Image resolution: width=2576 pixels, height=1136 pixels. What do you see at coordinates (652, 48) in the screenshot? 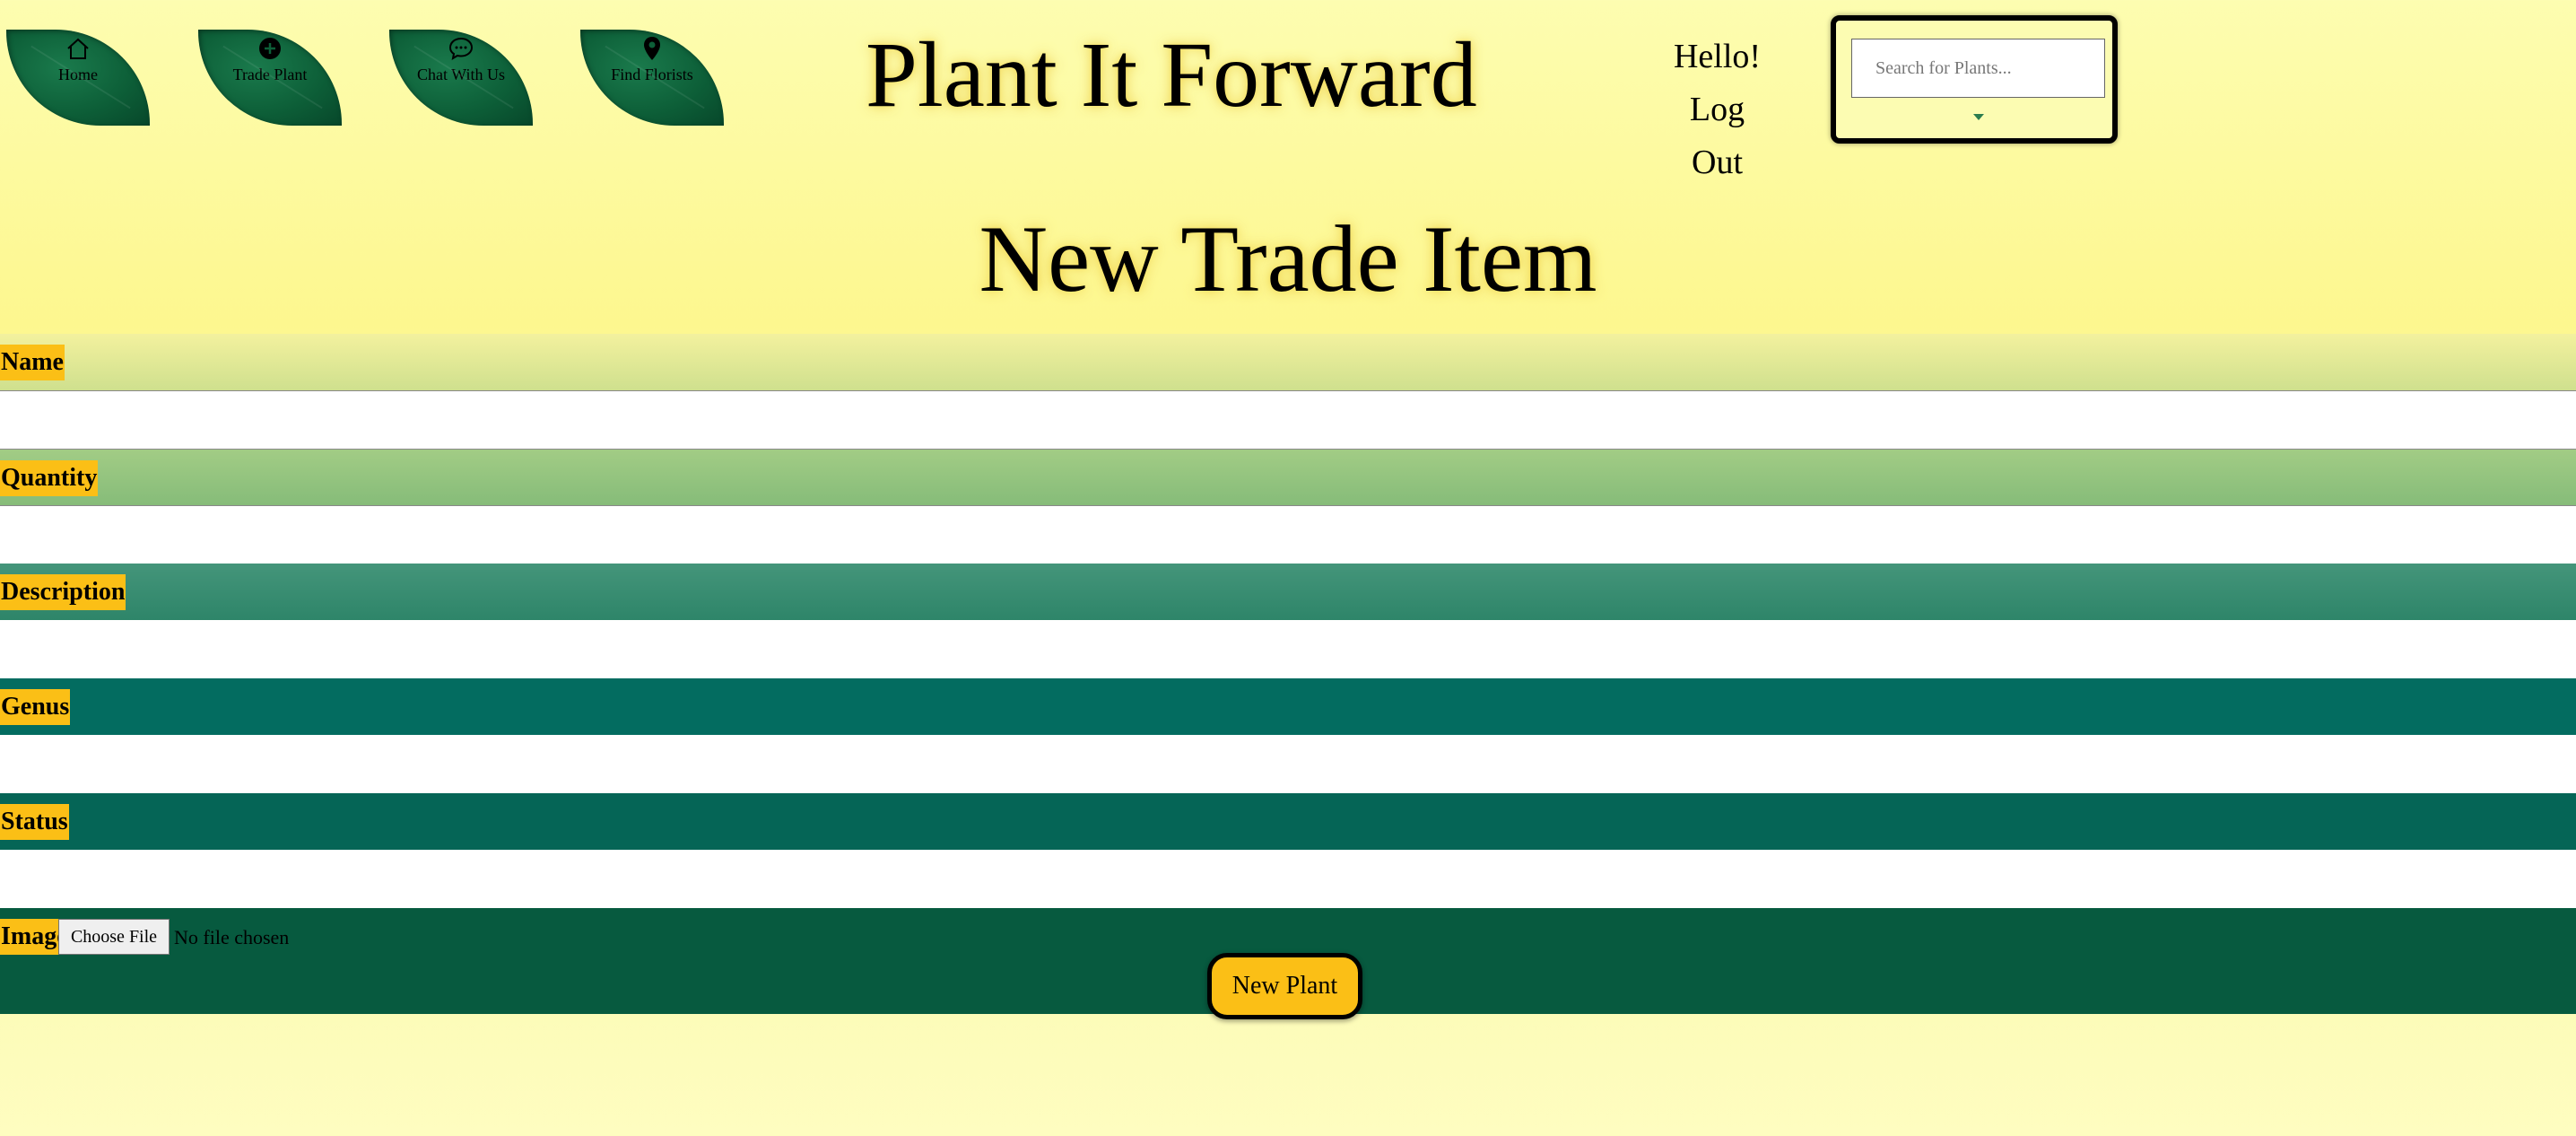
I see `map-pin-icon` at bounding box center [652, 48].